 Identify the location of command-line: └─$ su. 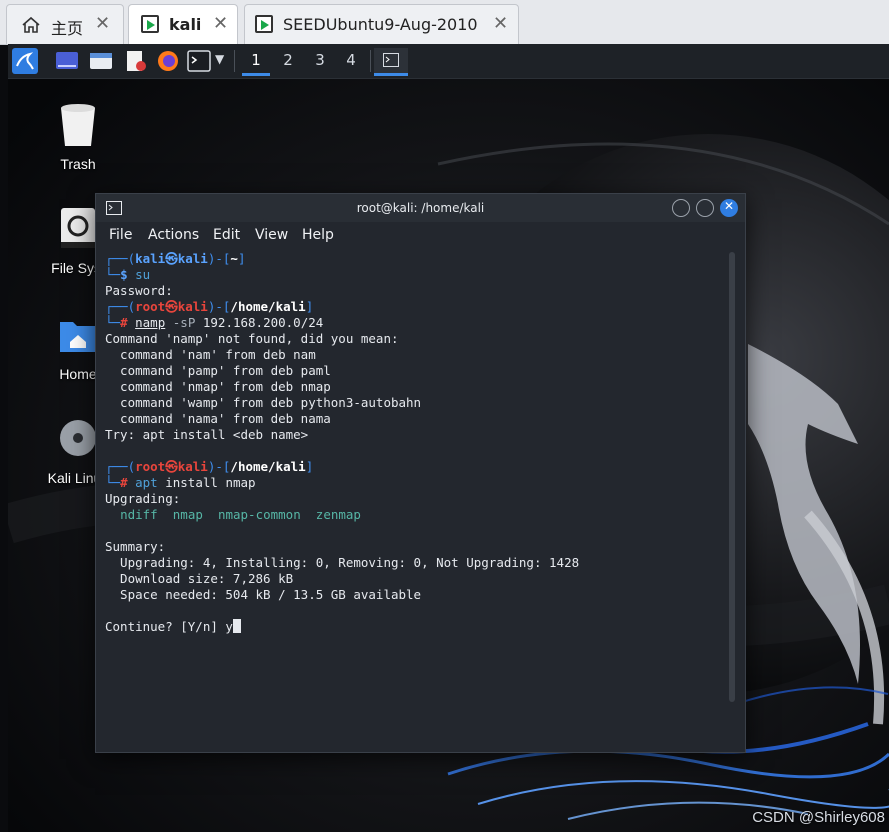
(128, 274).